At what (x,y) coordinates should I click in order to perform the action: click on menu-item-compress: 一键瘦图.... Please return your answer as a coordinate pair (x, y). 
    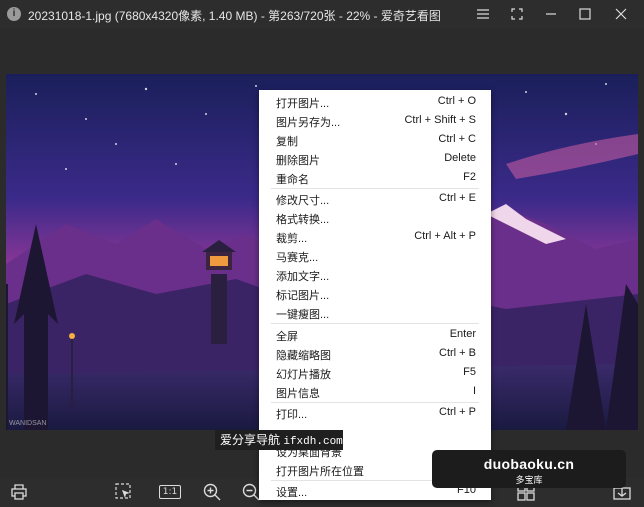
    Looking at the image, I should click on (375, 312).